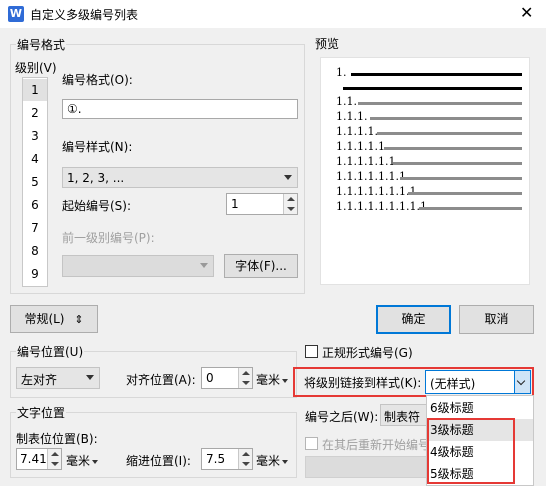 This screenshot has width=546, height=486. I want to click on level-item: 7, so click(35, 228).